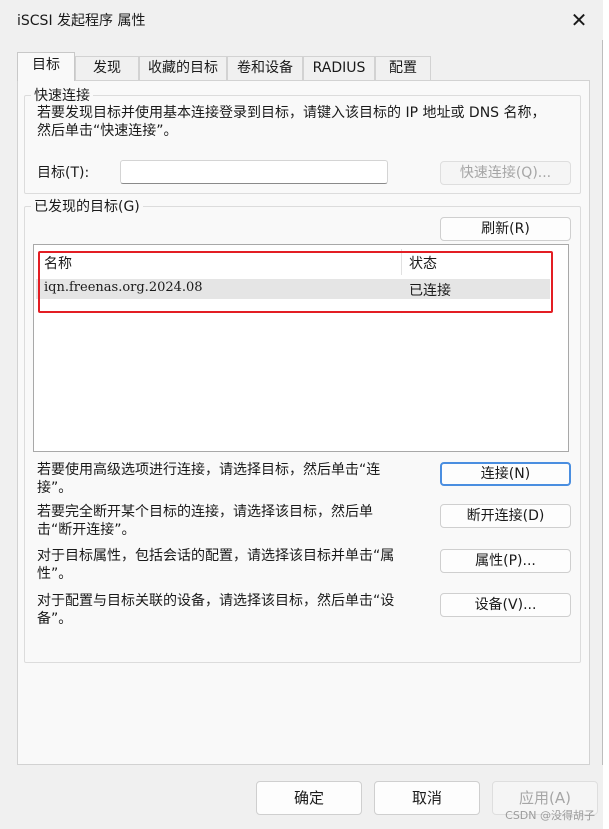 Image resolution: width=609 pixels, height=829 pixels. What do you see at coordinates (505, 474) in the screenshot?
I see `connect-button: 连接(N)` at bounding box center [505, 474].